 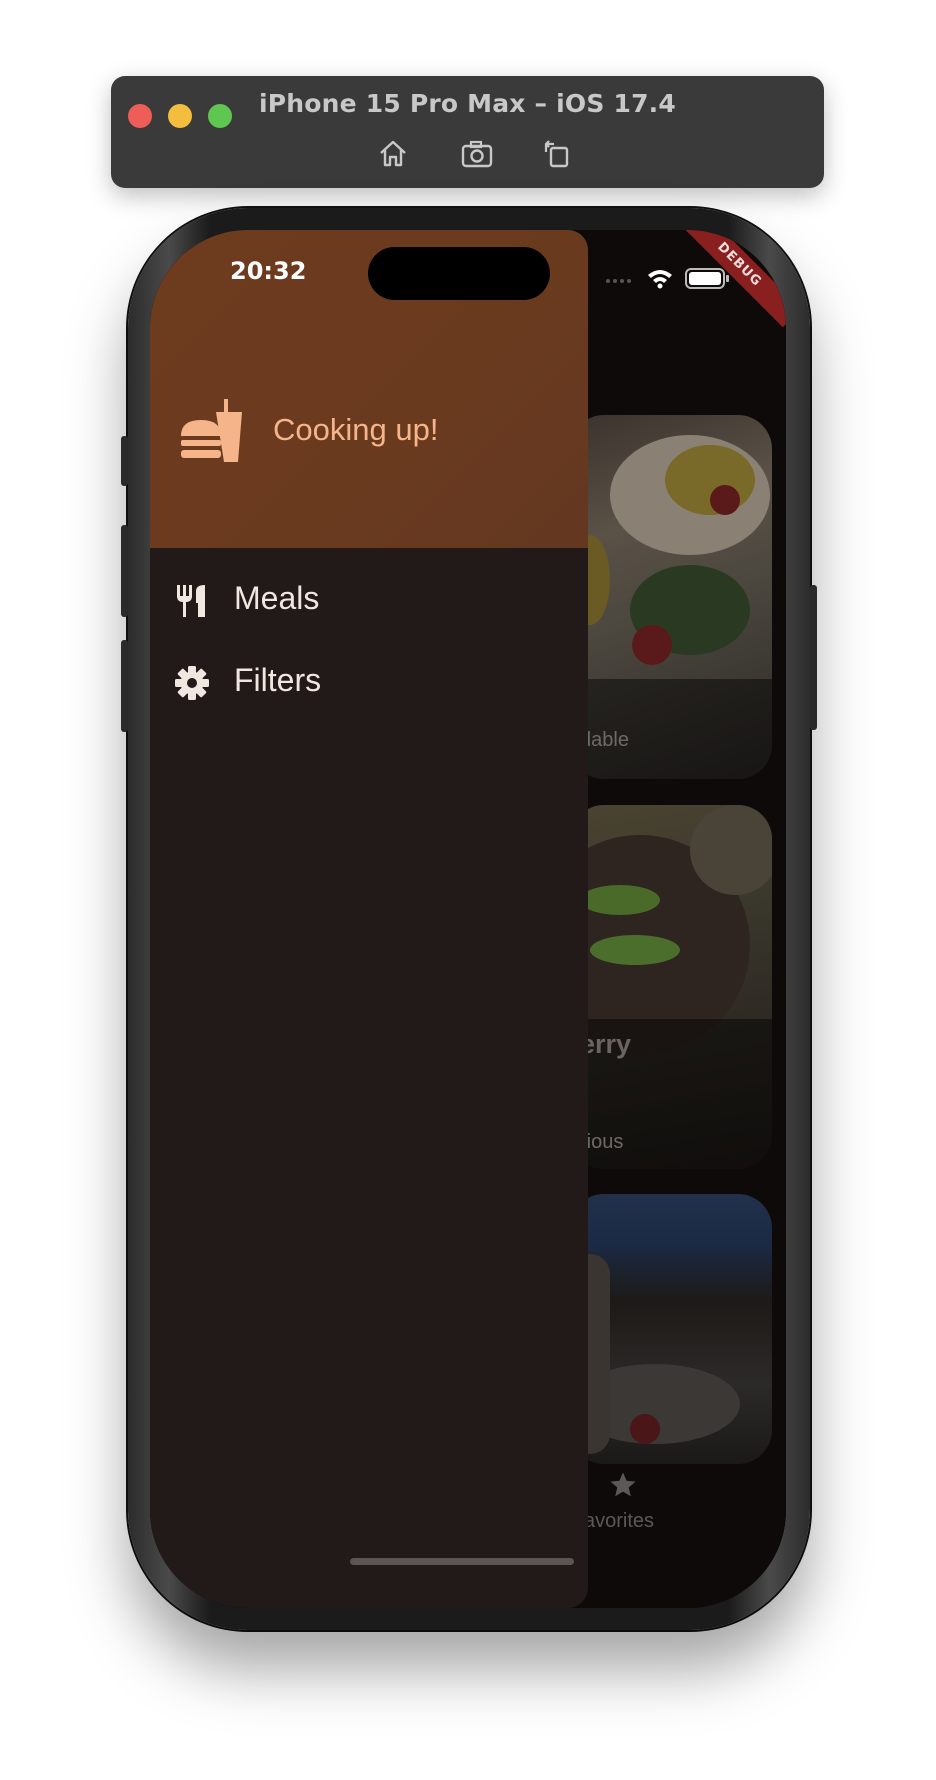 I want to click on meal-card: dable, so click(x=671, y=597).